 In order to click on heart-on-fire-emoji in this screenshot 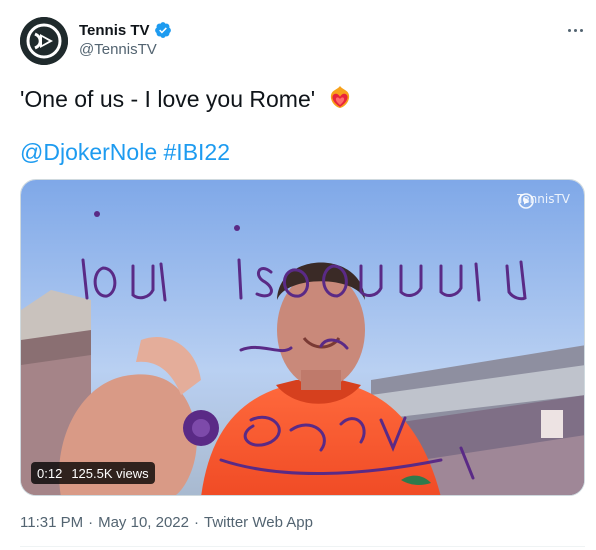, I will do `click(339, 97)`.